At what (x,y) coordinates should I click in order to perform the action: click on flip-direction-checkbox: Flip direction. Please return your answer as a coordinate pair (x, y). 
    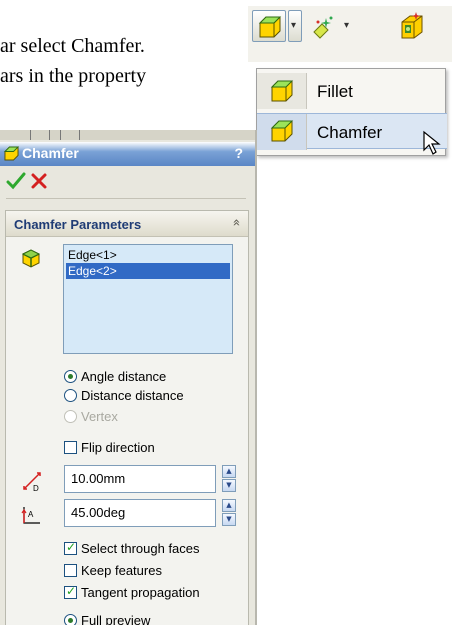
    Looking at the image, I should click on (109, 447).